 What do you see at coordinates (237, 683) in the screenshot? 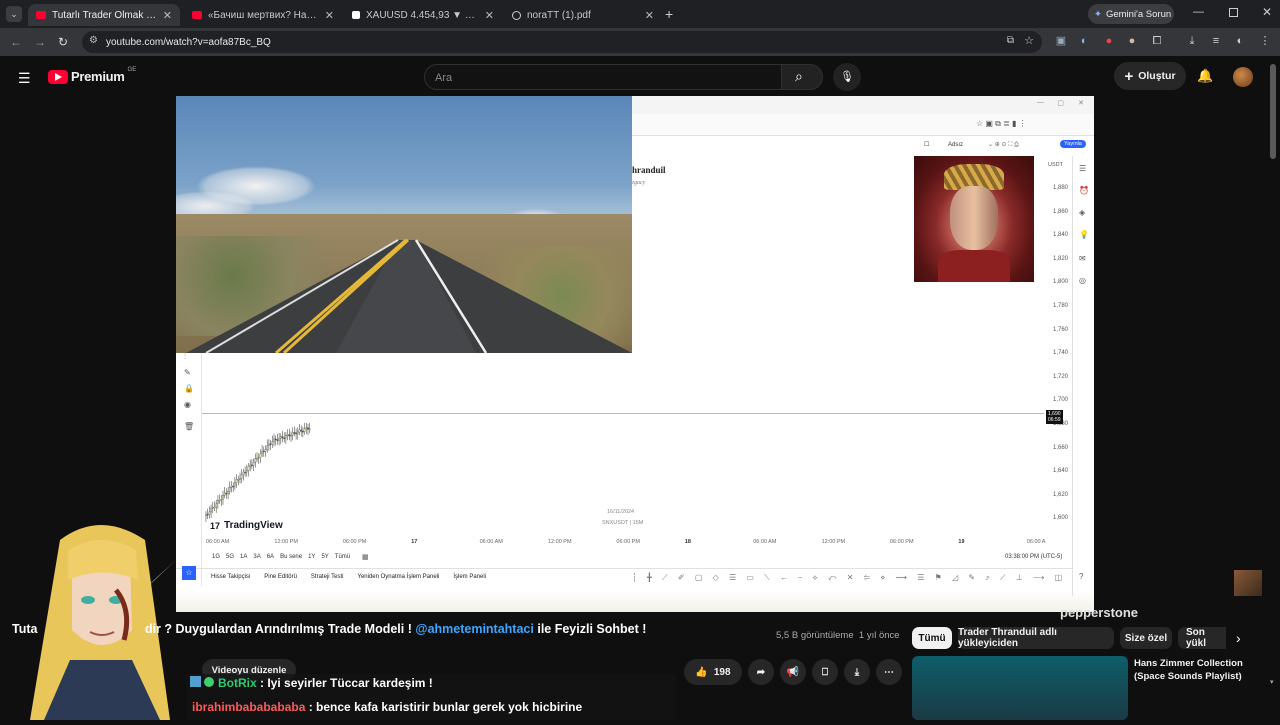
I see `chat-username: BotRix` at bounding box center [237, 683].